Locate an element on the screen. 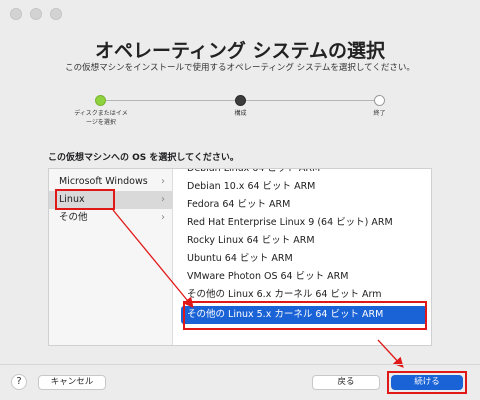 This screenshot has width=480, height=400. os-list-item: Rocky Linux 64 ビット ARM is located at coordinates (304, 241).